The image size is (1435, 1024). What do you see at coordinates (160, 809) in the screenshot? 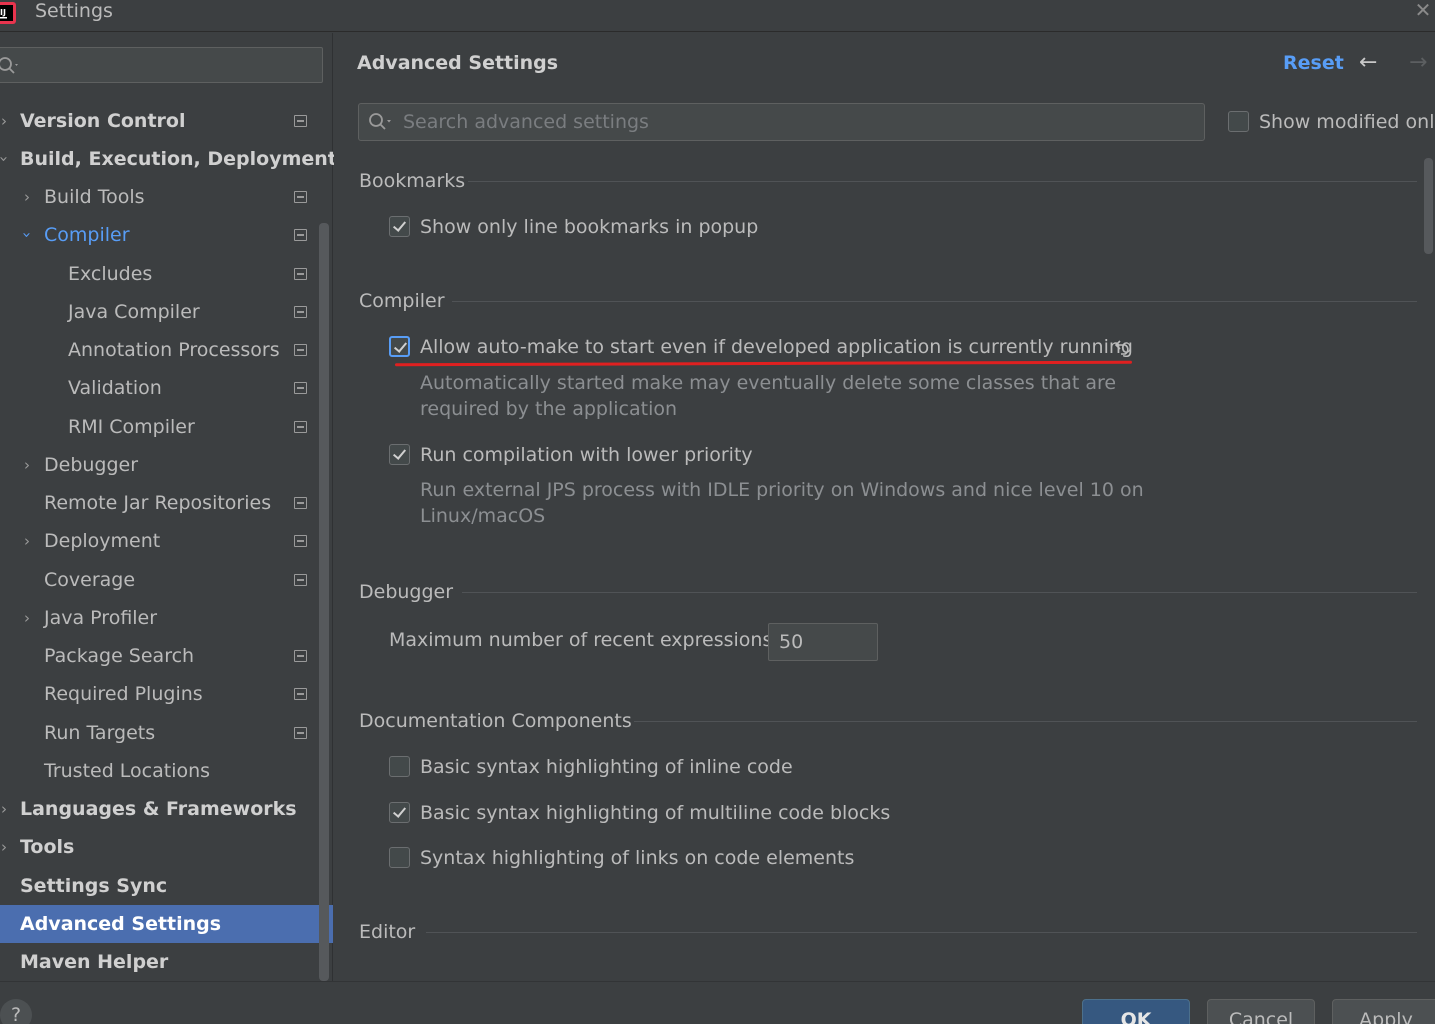
I see `sidebar-item-languages-frameworks: › Languages & Frameworks` at bounding box center [160, 809].